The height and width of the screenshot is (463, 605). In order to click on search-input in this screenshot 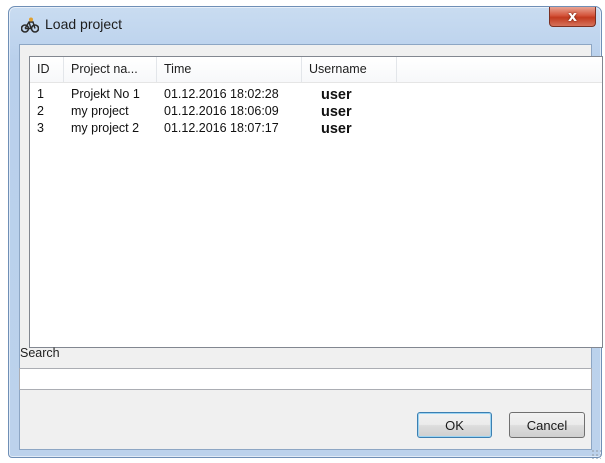, I will do `click(305, 379)`.